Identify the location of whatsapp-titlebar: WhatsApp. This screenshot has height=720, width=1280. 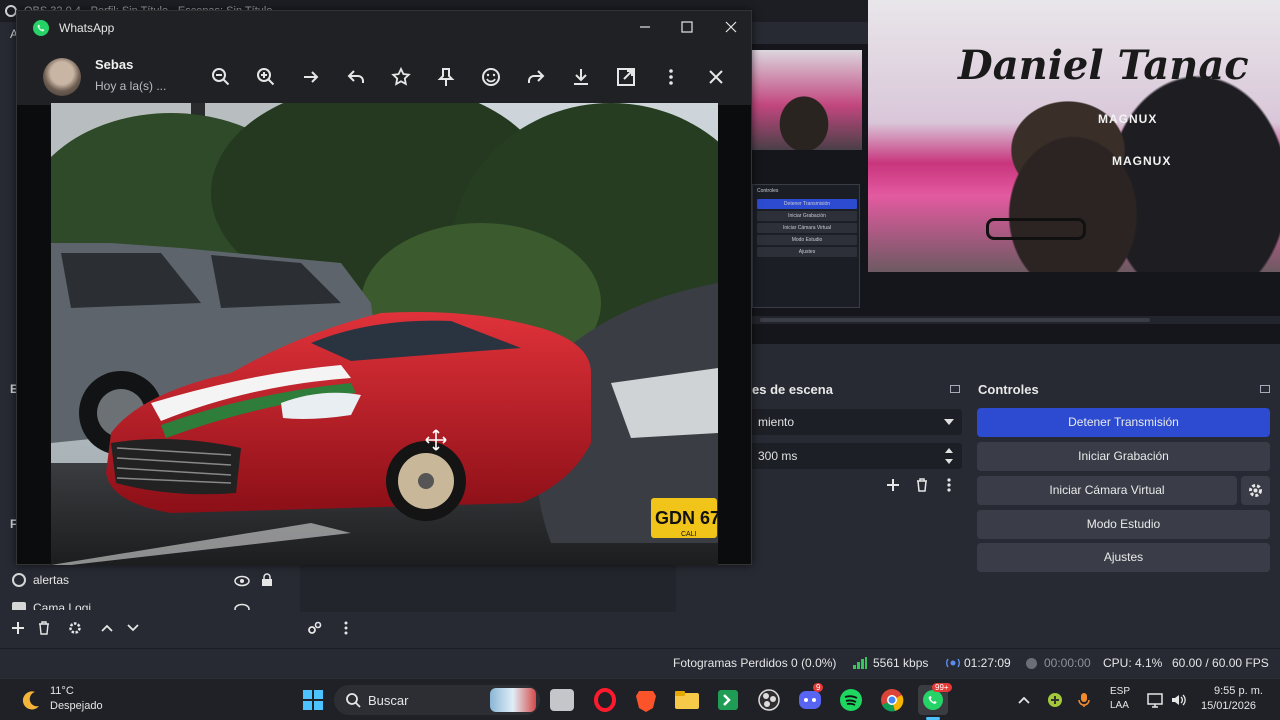
(384, 28).